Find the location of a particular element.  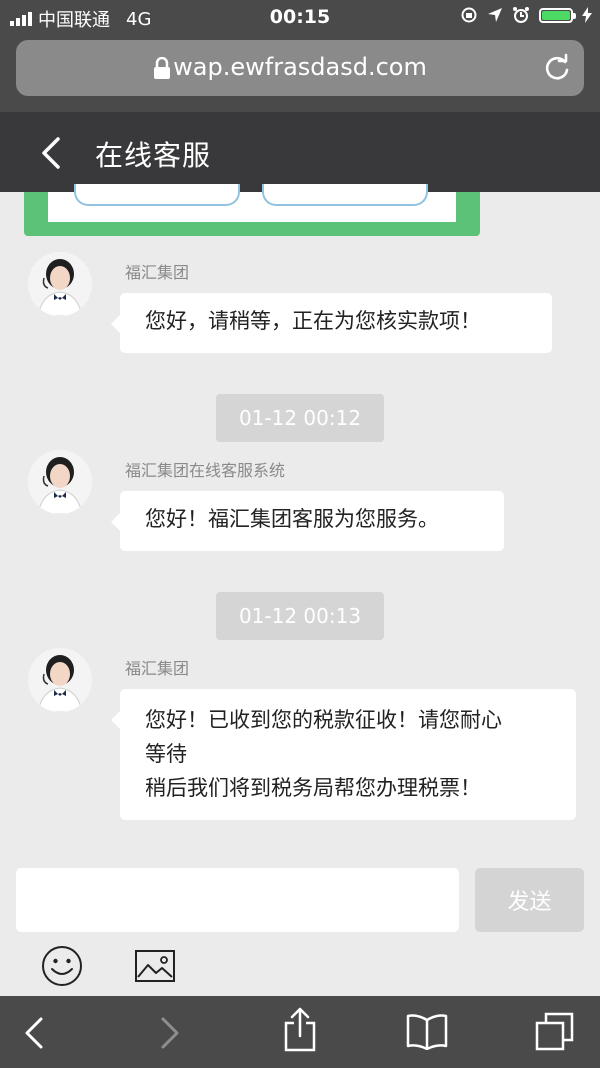

message-text: 您好！已收到您的税款征收！请您耐心 is located at coordinates (323, 720).